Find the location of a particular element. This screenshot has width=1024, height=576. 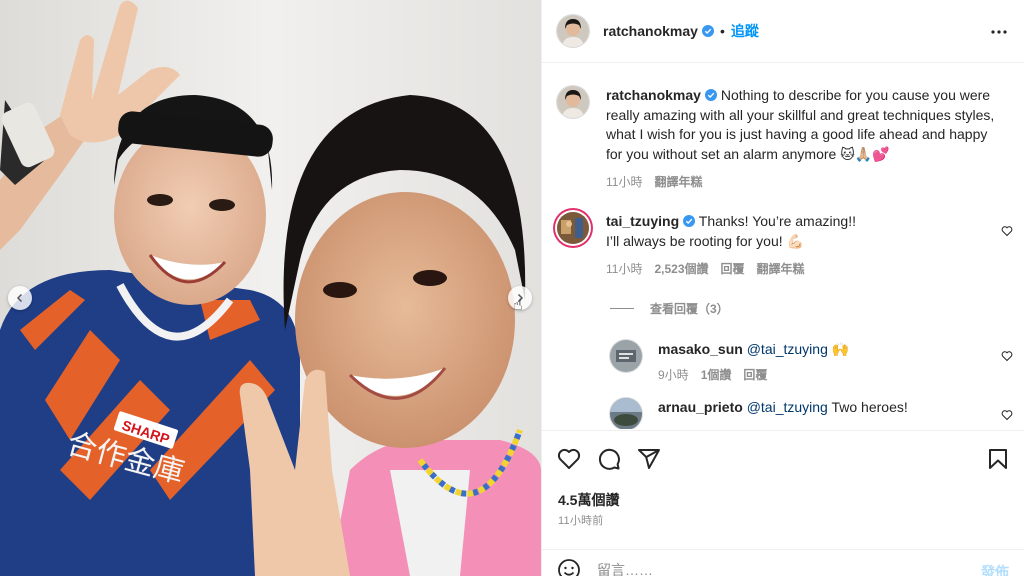

add-comment-bar: 發佈 is located at coordinates (783, 562).